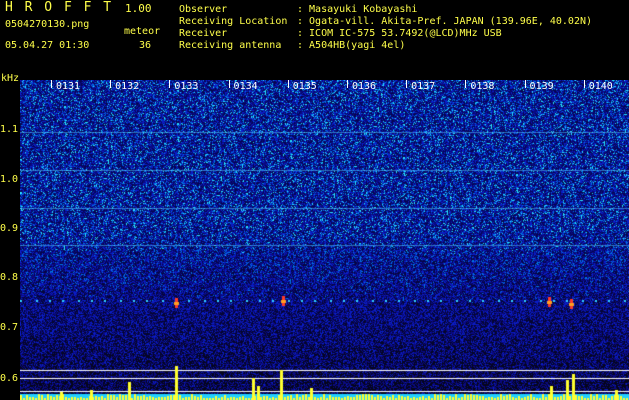  I want to click on receiver-value: : ICOM IC-575 53.7492(@LCD)MHz USB, so click(399, 33).